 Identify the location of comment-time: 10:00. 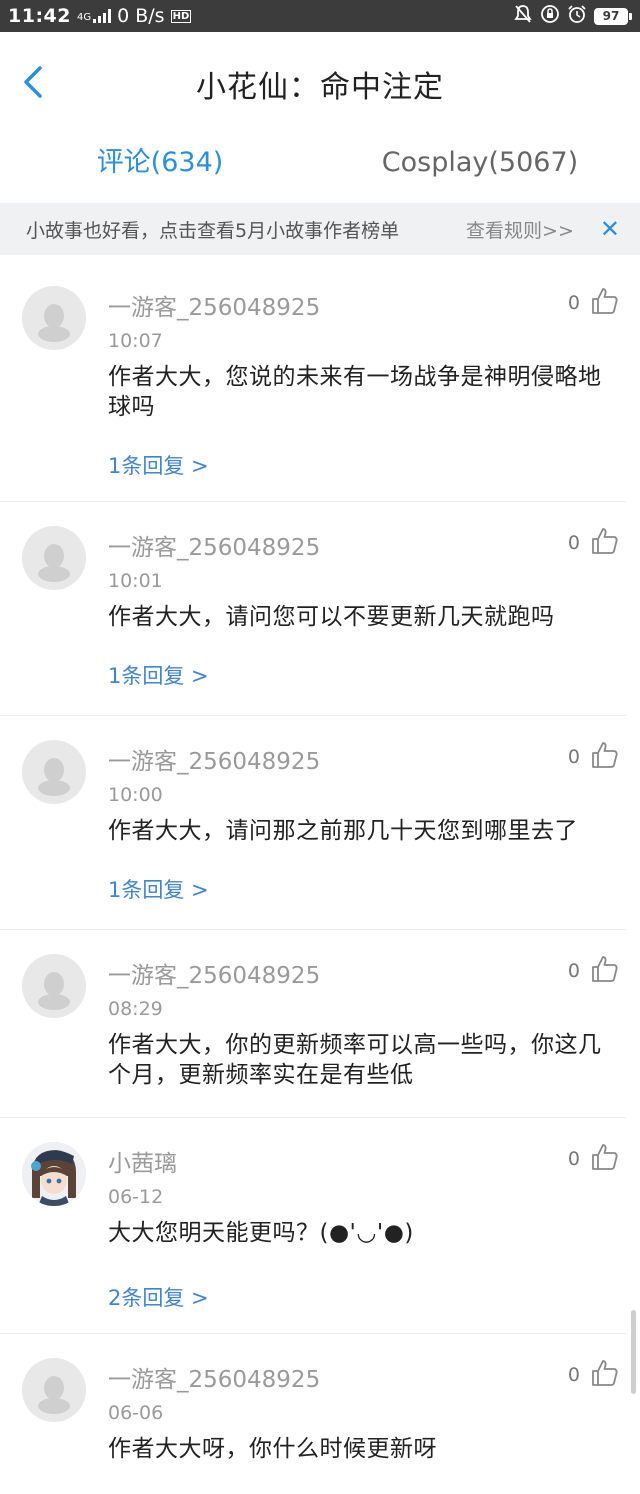
(135, 795).